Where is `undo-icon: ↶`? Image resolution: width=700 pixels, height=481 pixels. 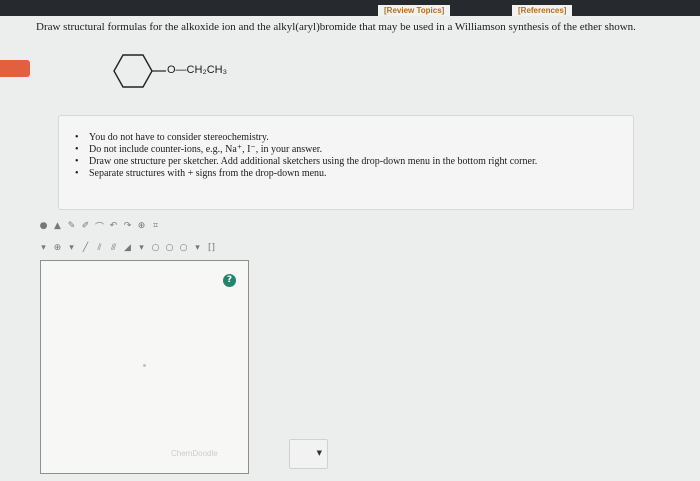
undo-icon: ↶ is located at coordinates (113, 226).